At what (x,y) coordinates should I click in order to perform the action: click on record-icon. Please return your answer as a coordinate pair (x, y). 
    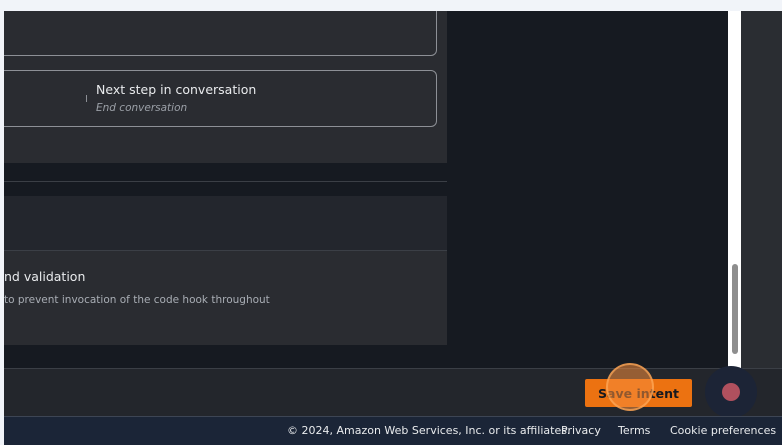
    Looking at the image, I should click on (731, 392).